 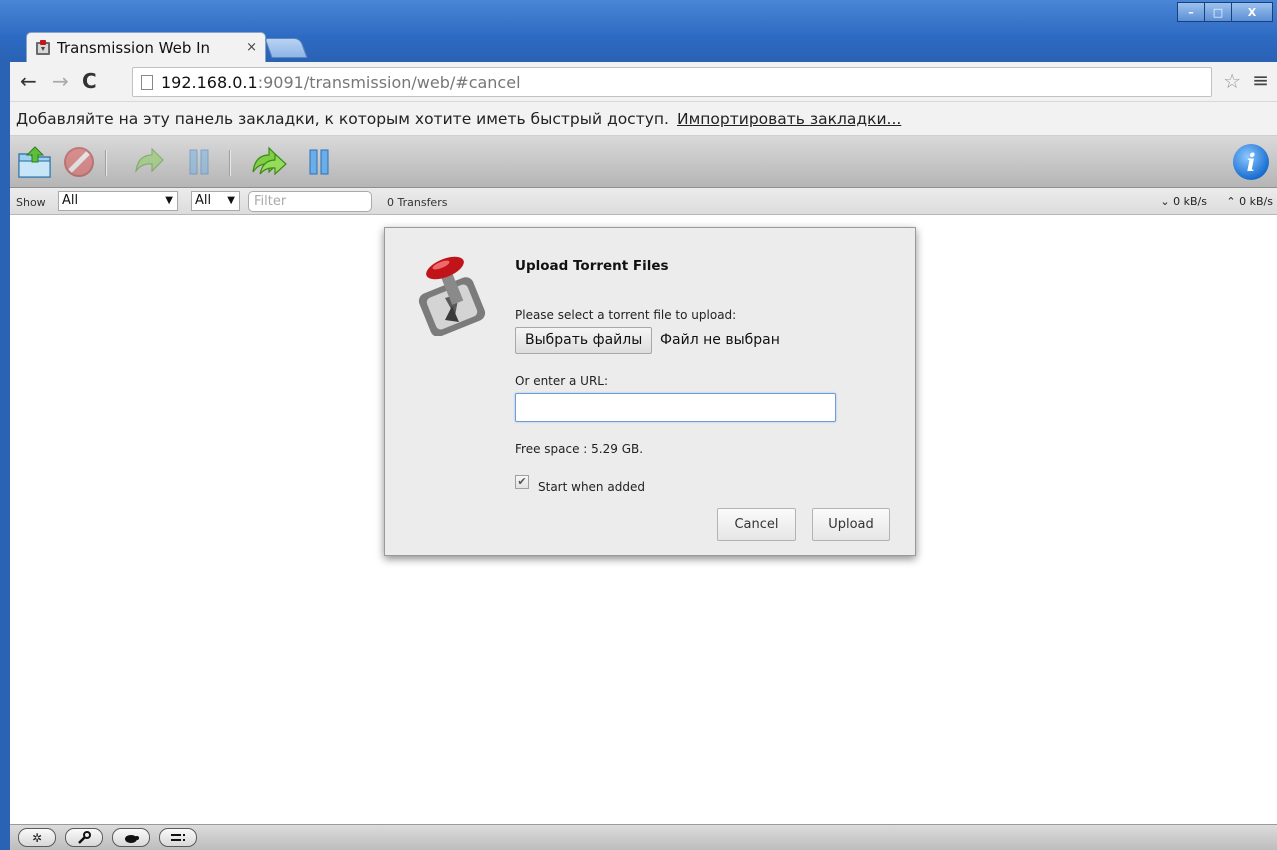 What do you see at coordinates (37, 837) in the screenshot?
I see `settings-gear-icon: ✲` at bounding box center [37, 837].